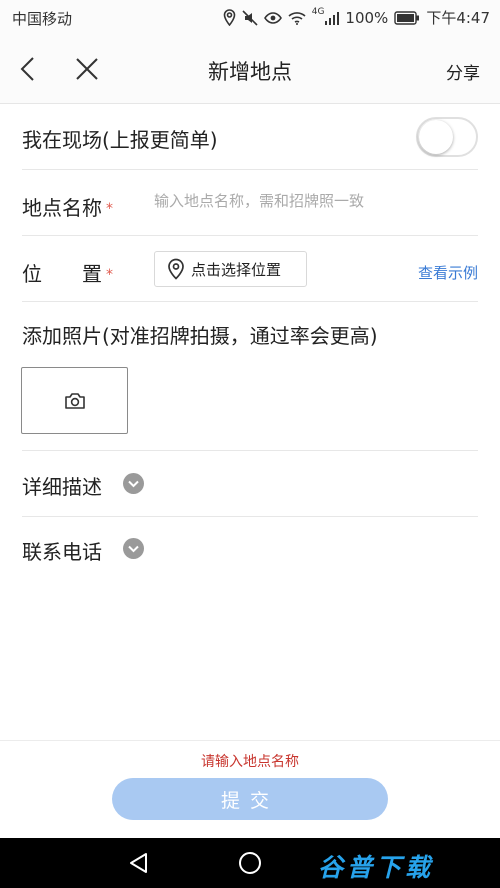 The image size is (500, 888). Describe the element at coordinates (62, 552) in the screenshot. I see `phone-label: 联系电话` at that location.